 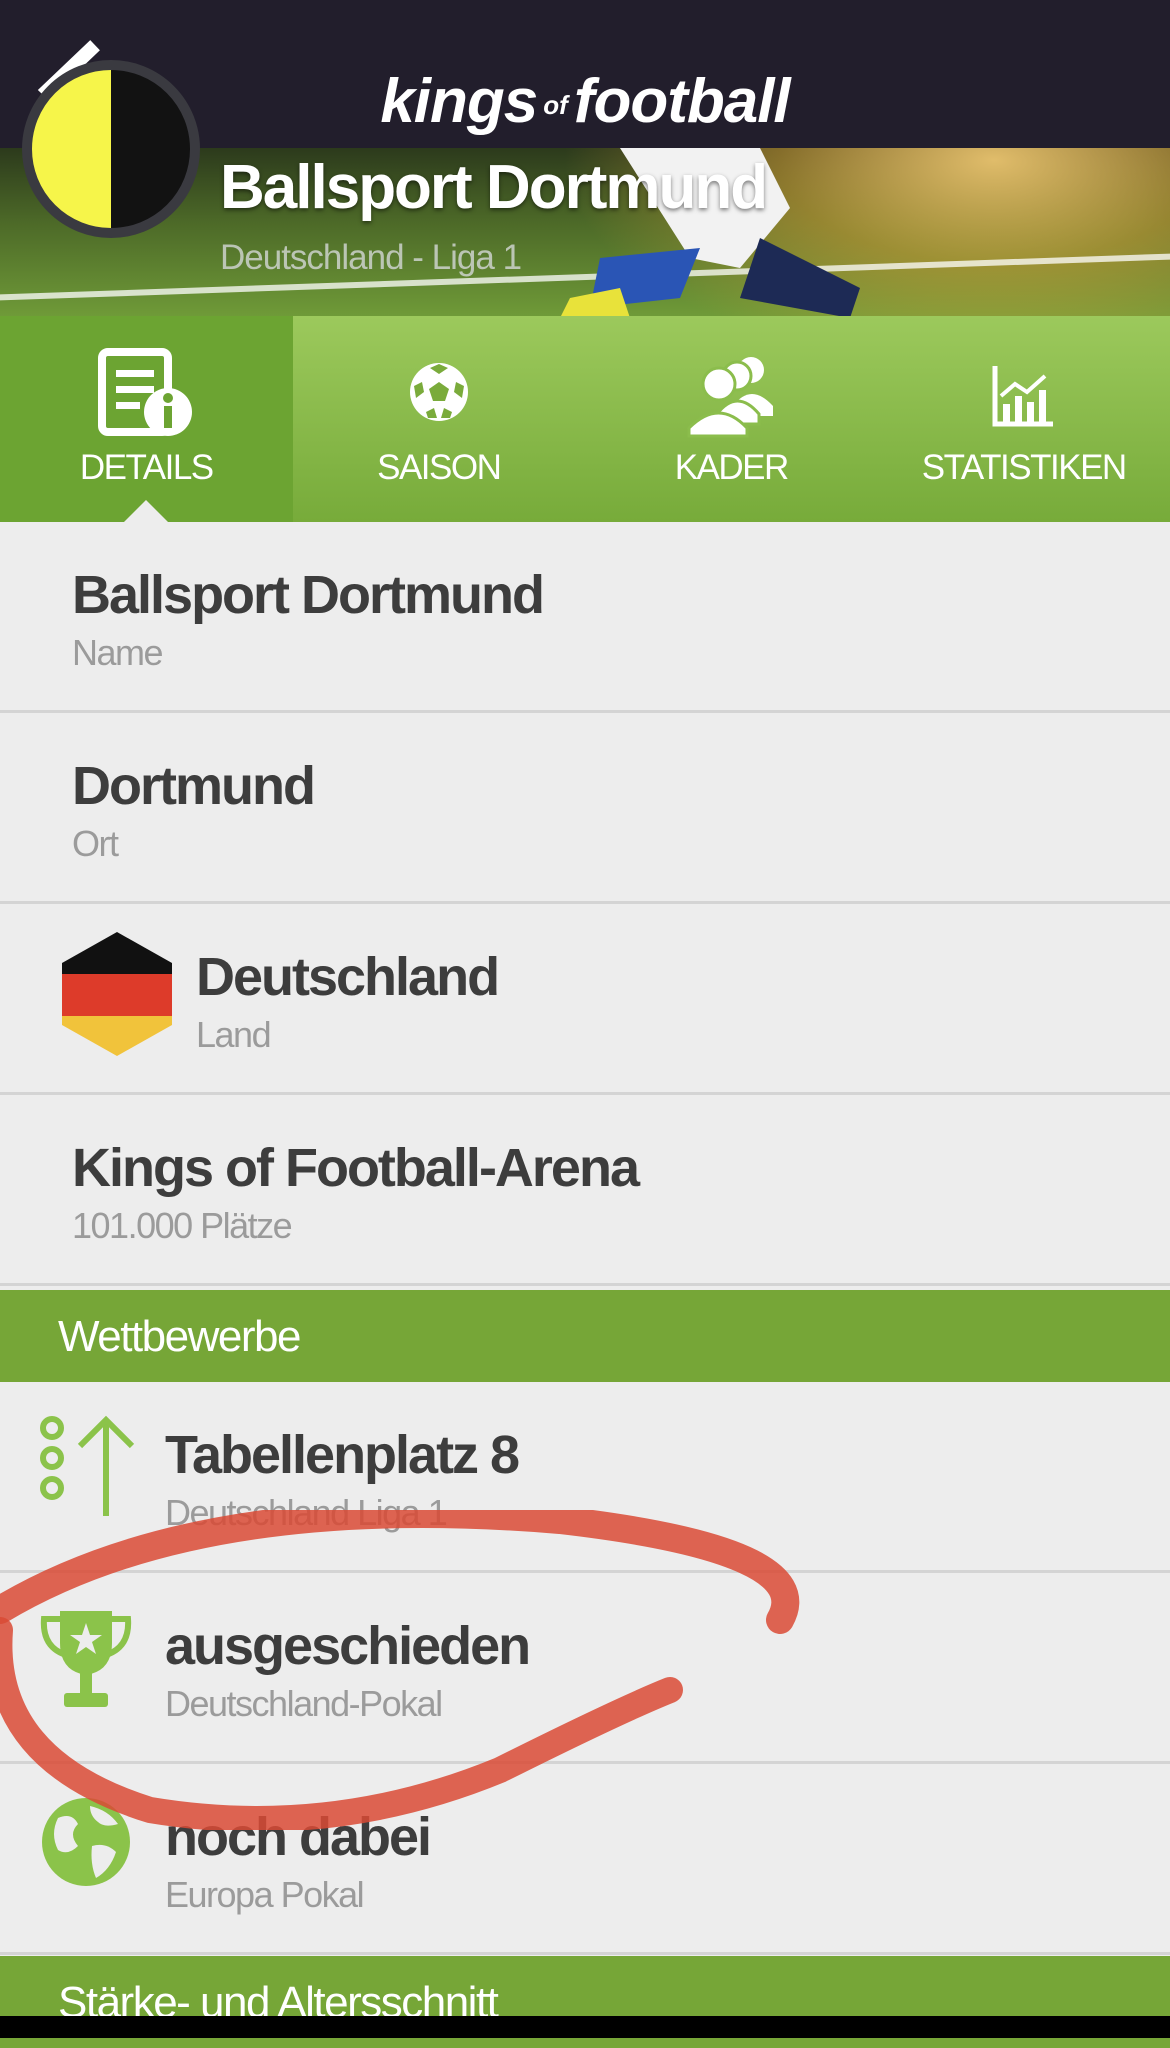 I want to click on tab-statistiken: STATISTIKEN, so click(x=1024, y=419).